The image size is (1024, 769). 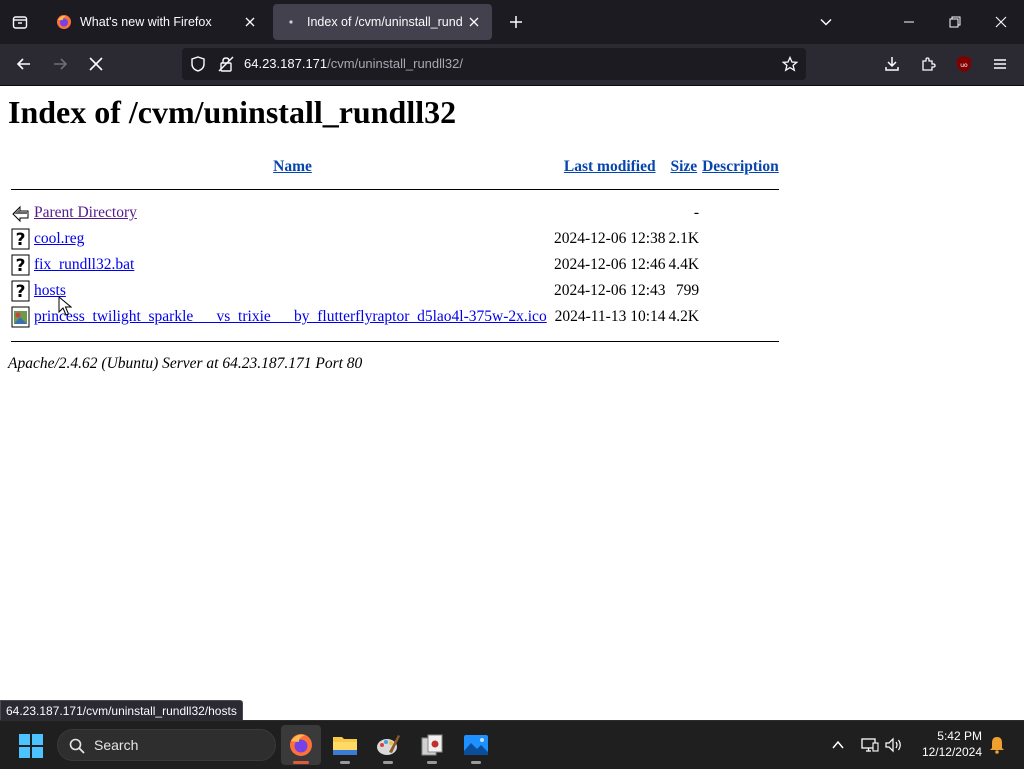 What do you see at coordinates (684, 264) in the screenshot?
I see `size-cell: 4.4K` at bounding box center [684, 264].